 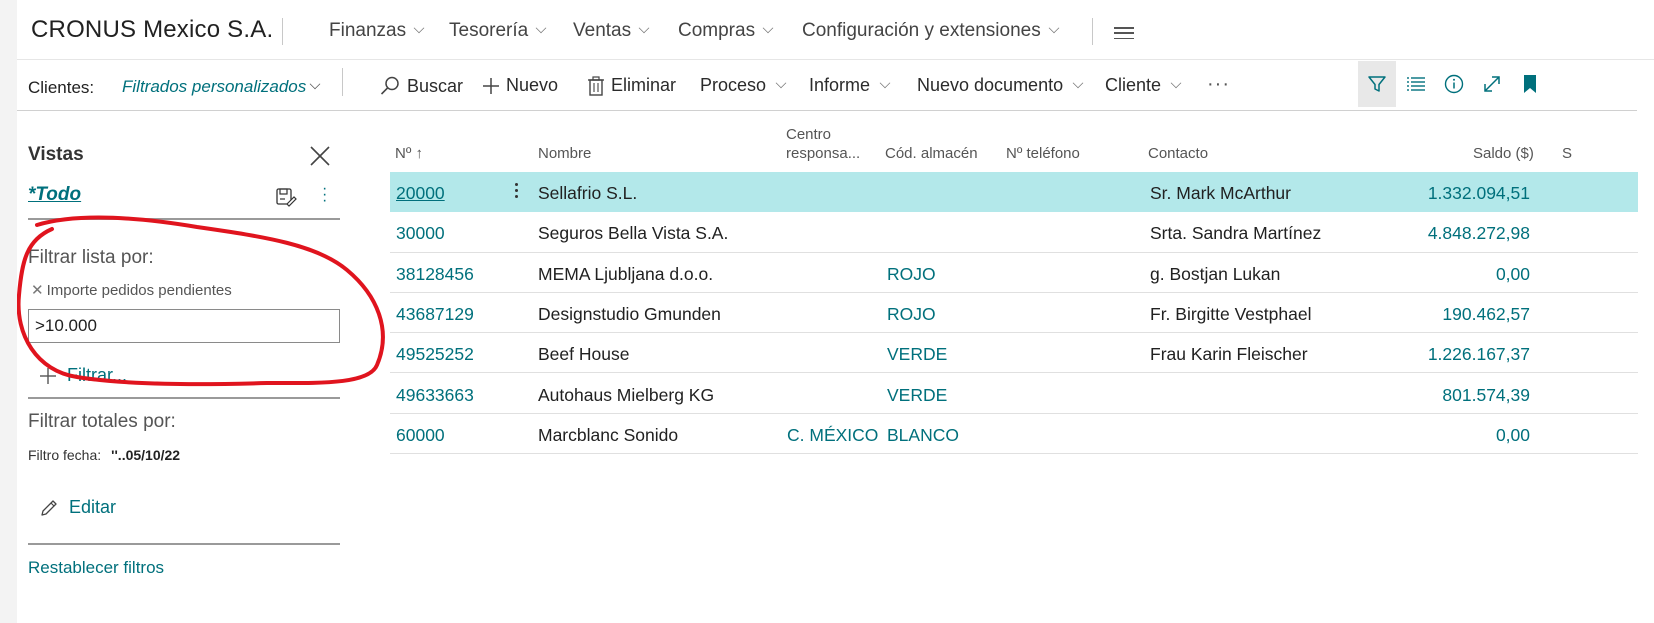 What do you see at coordinates (56, 154) in the screenshot?
I see `views-title: Vistas` at bounding box center [56, 154].